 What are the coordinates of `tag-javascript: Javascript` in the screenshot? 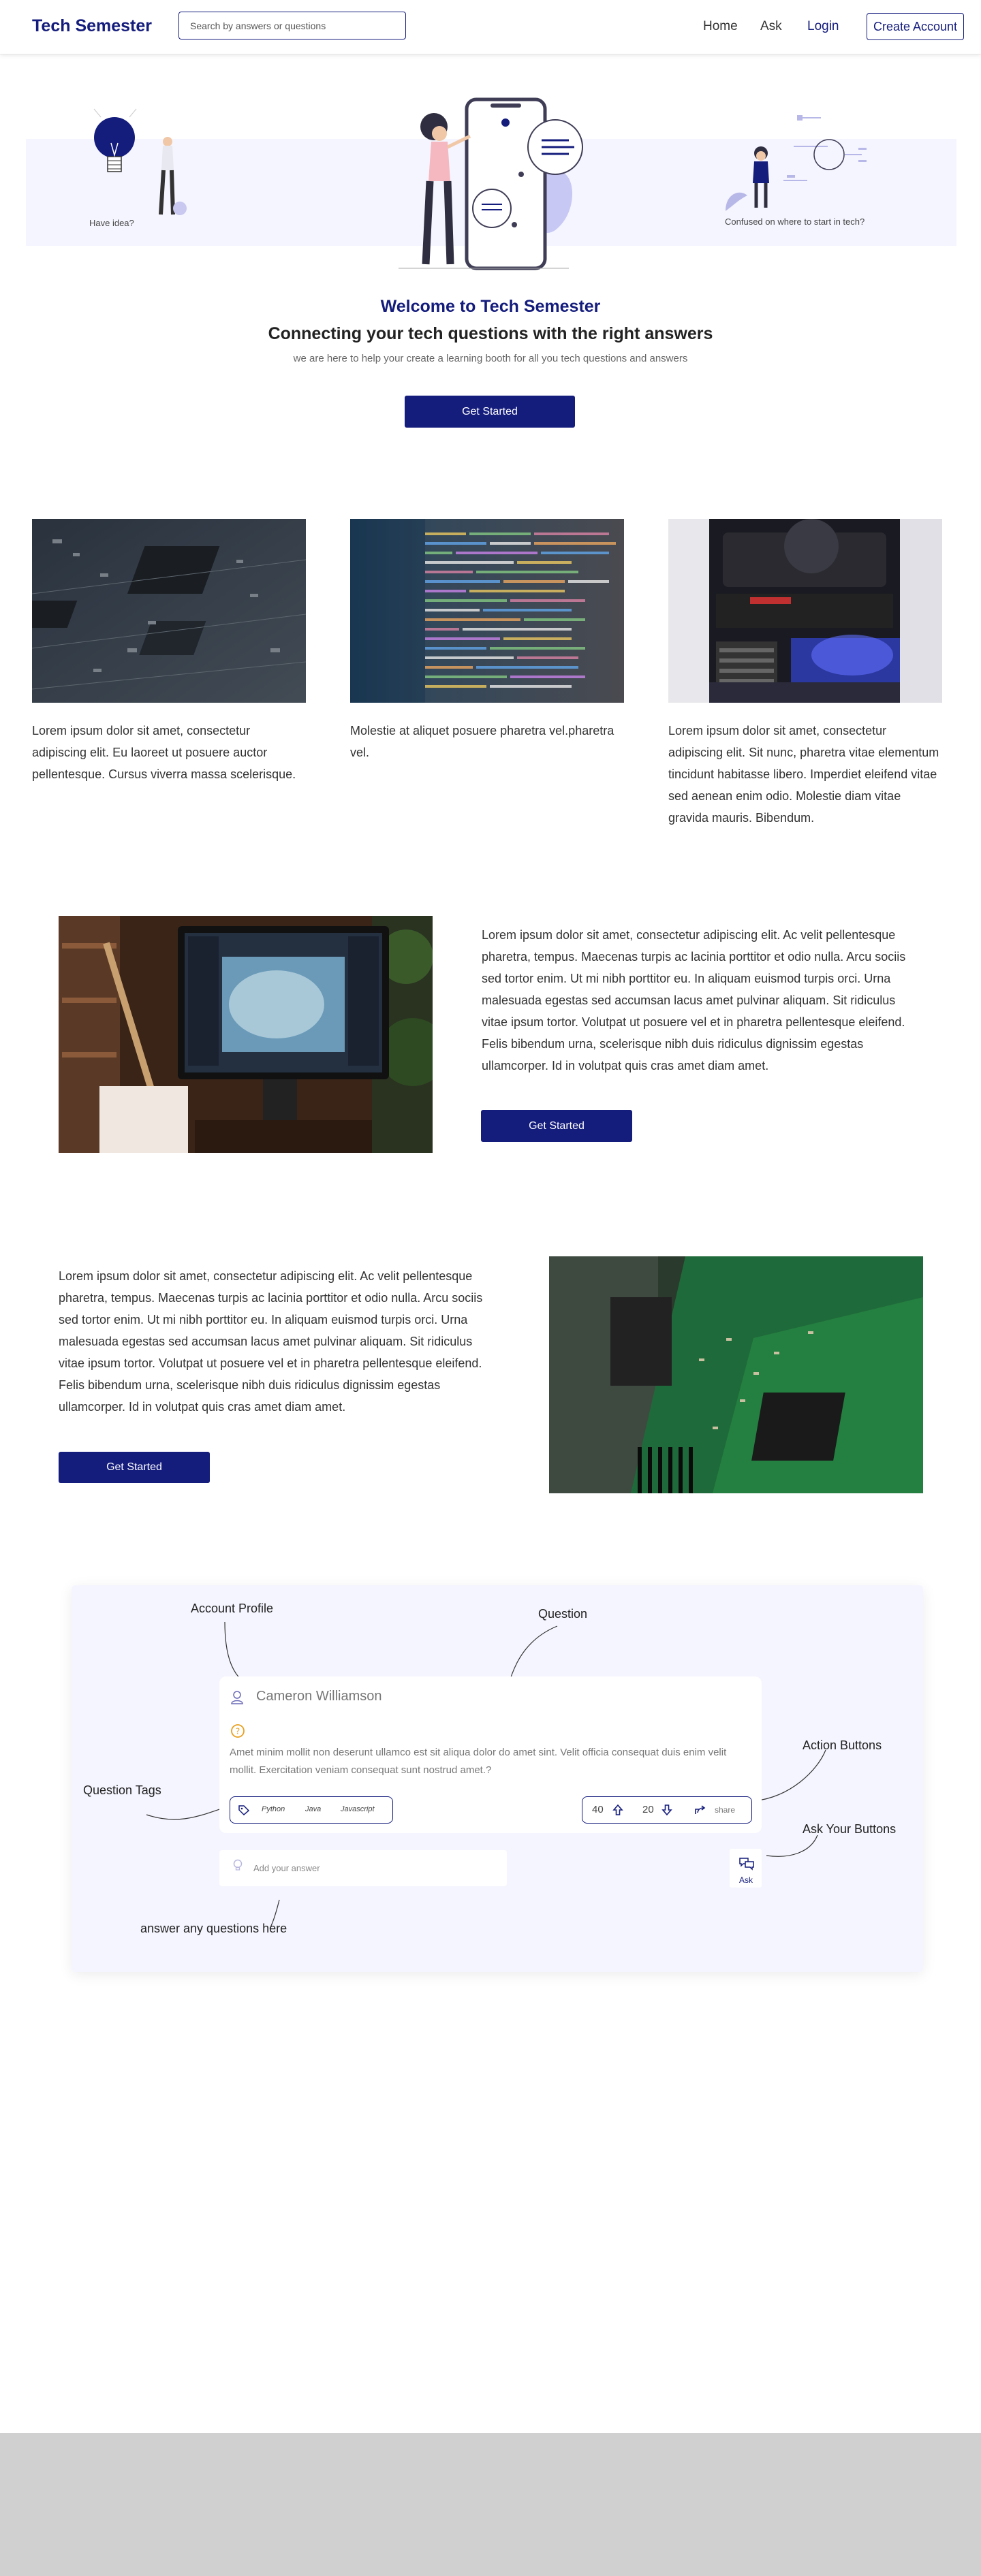 It's located at (358, 1809).